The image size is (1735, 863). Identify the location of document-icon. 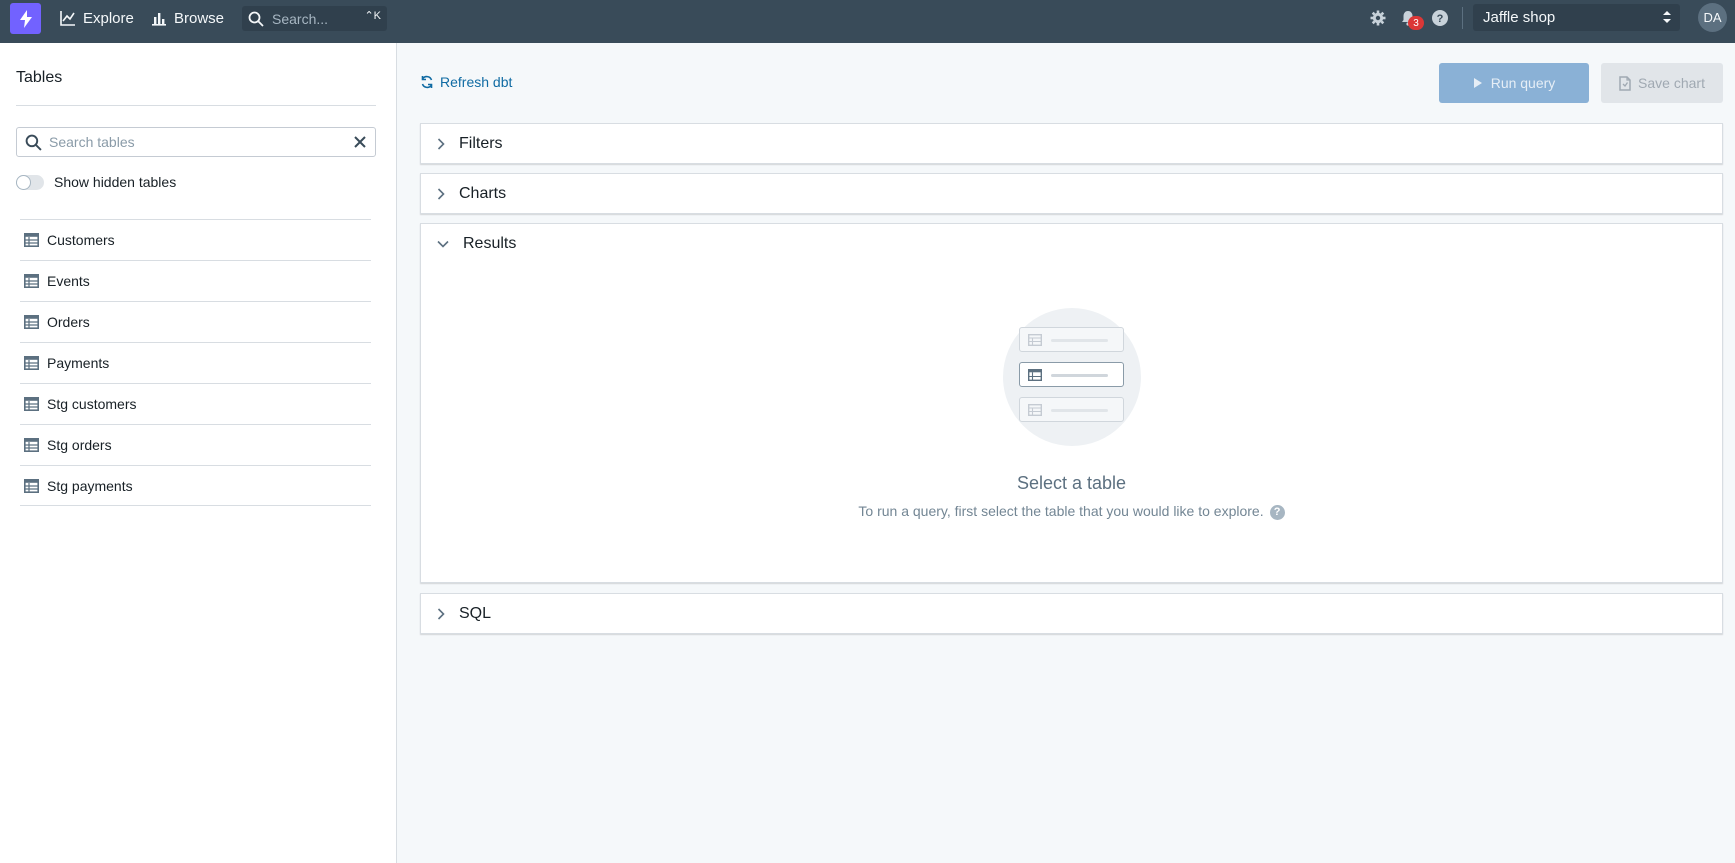
(1625, 83).